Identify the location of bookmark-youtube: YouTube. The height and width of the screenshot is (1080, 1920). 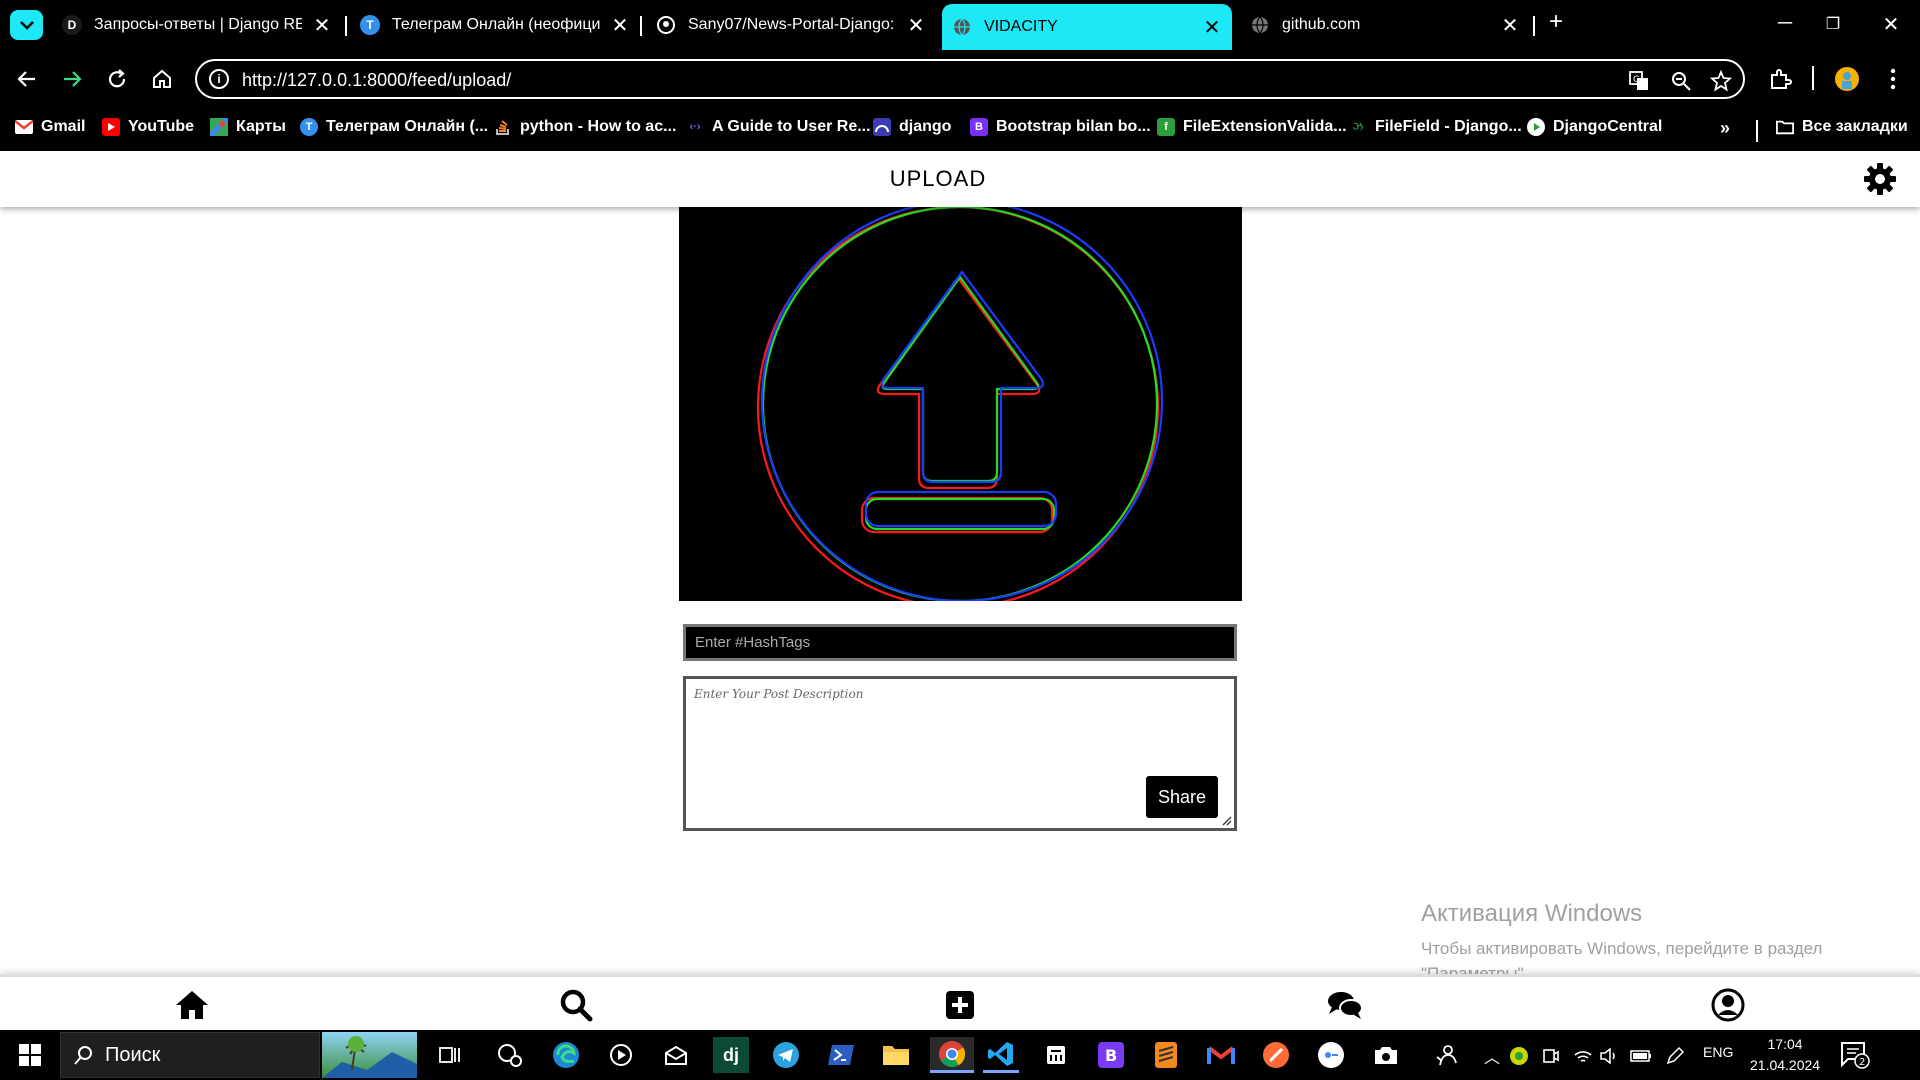
(148, 127).